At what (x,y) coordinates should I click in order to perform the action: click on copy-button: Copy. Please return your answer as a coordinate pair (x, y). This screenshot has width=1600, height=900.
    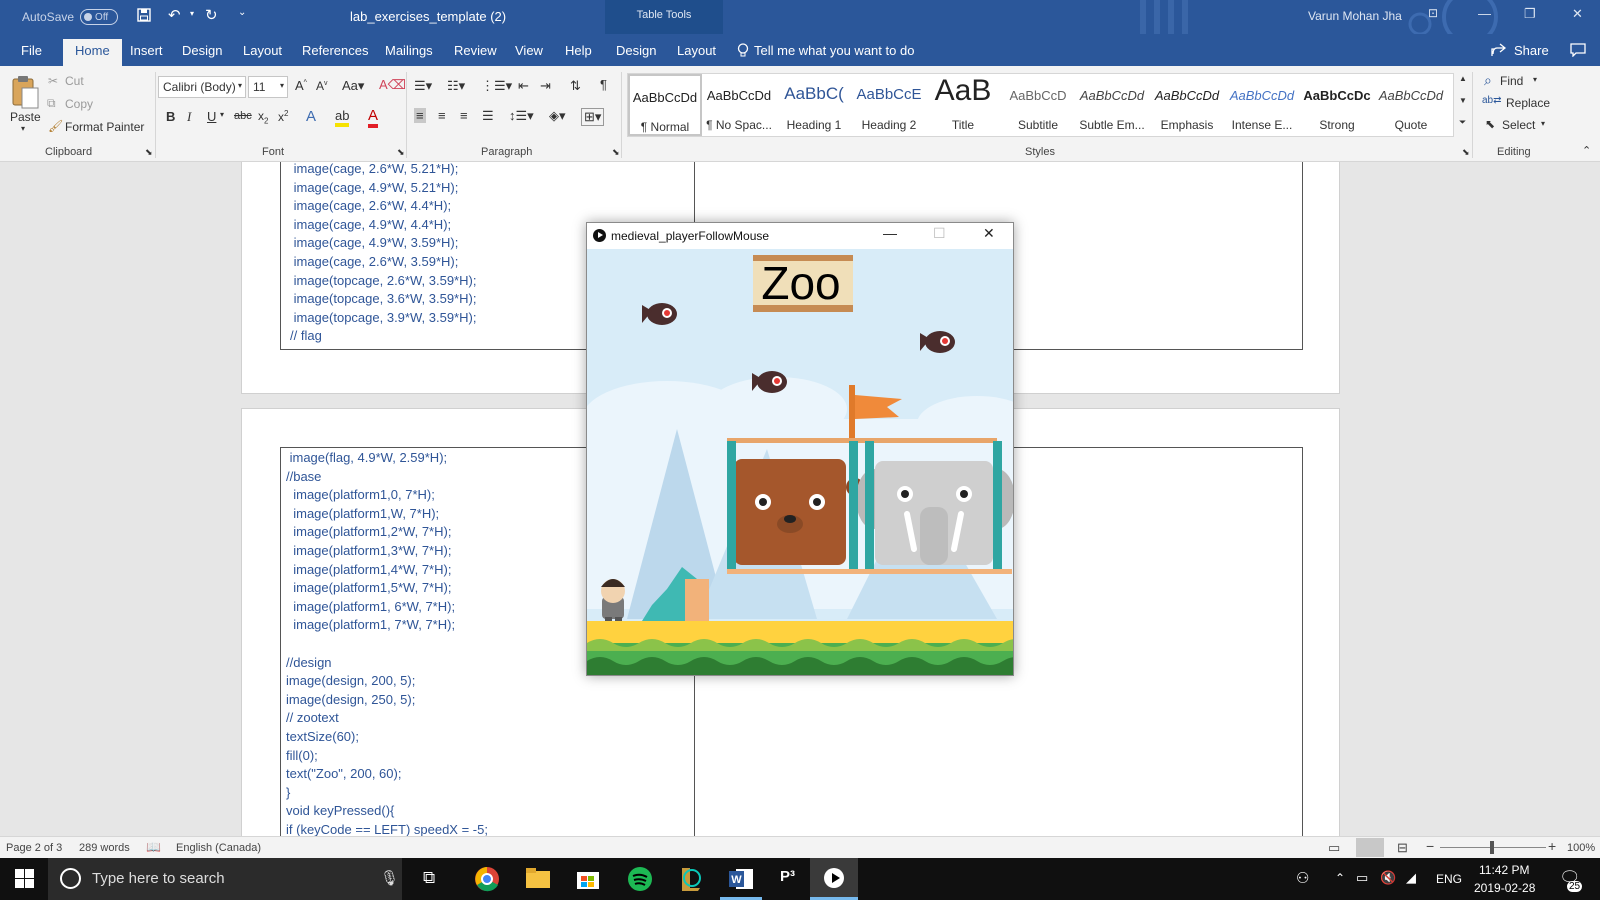
    Looking at the image, I should click on (79, 104).